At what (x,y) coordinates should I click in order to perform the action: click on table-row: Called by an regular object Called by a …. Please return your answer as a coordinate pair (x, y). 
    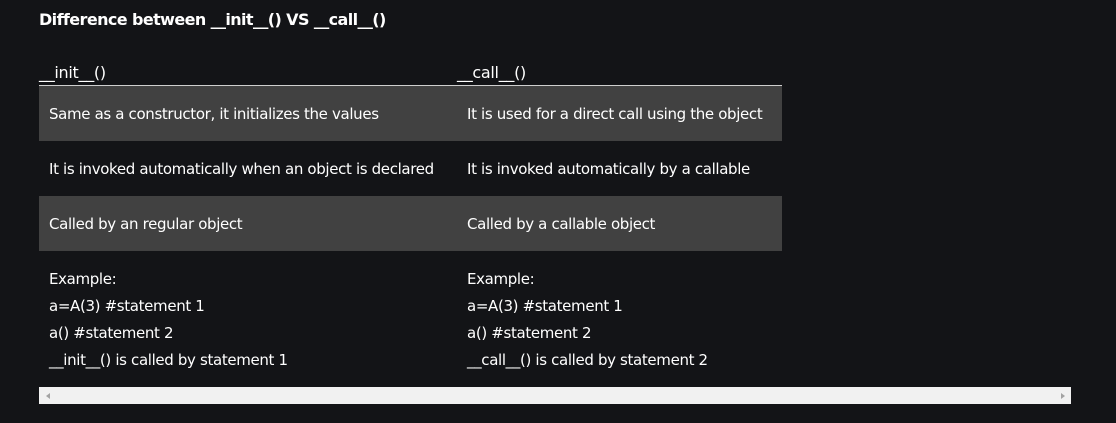
    Looking at the image, I should click on (410, 223).